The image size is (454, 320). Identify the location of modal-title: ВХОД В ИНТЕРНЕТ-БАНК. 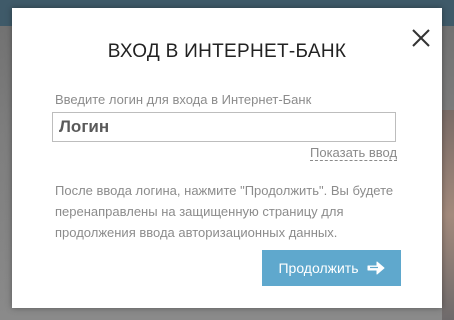
(227, 51).